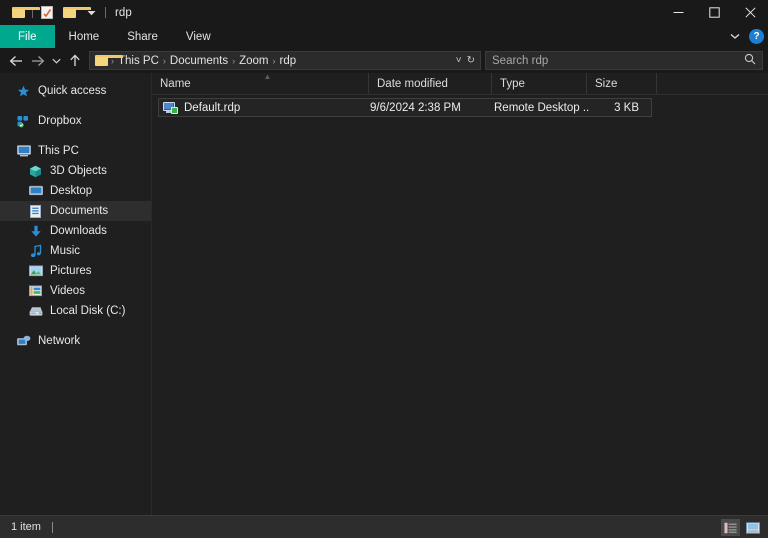 The image size is (768, 538). I want to click on breadcrumb-item-zoom: Zoom, so click(253, 61).